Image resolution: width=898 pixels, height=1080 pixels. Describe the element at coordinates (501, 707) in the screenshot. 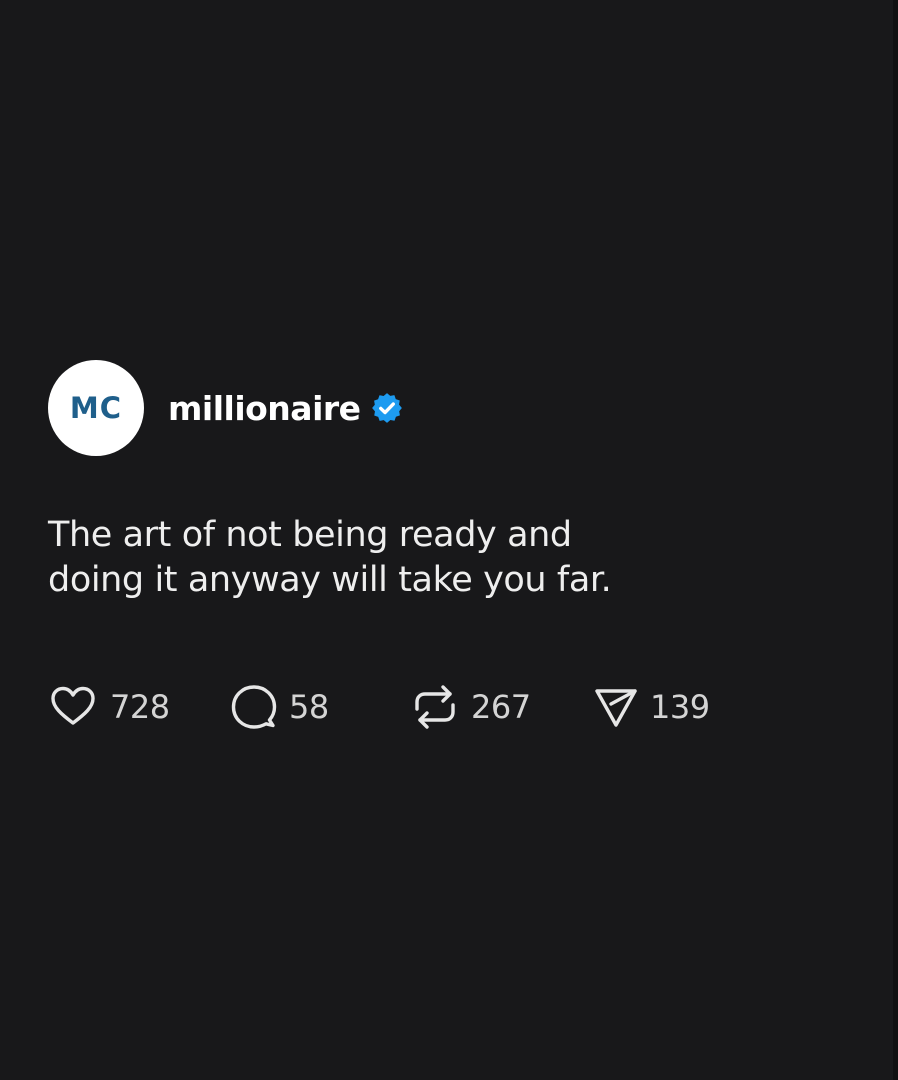

I see `repost-count: 267` at that location.